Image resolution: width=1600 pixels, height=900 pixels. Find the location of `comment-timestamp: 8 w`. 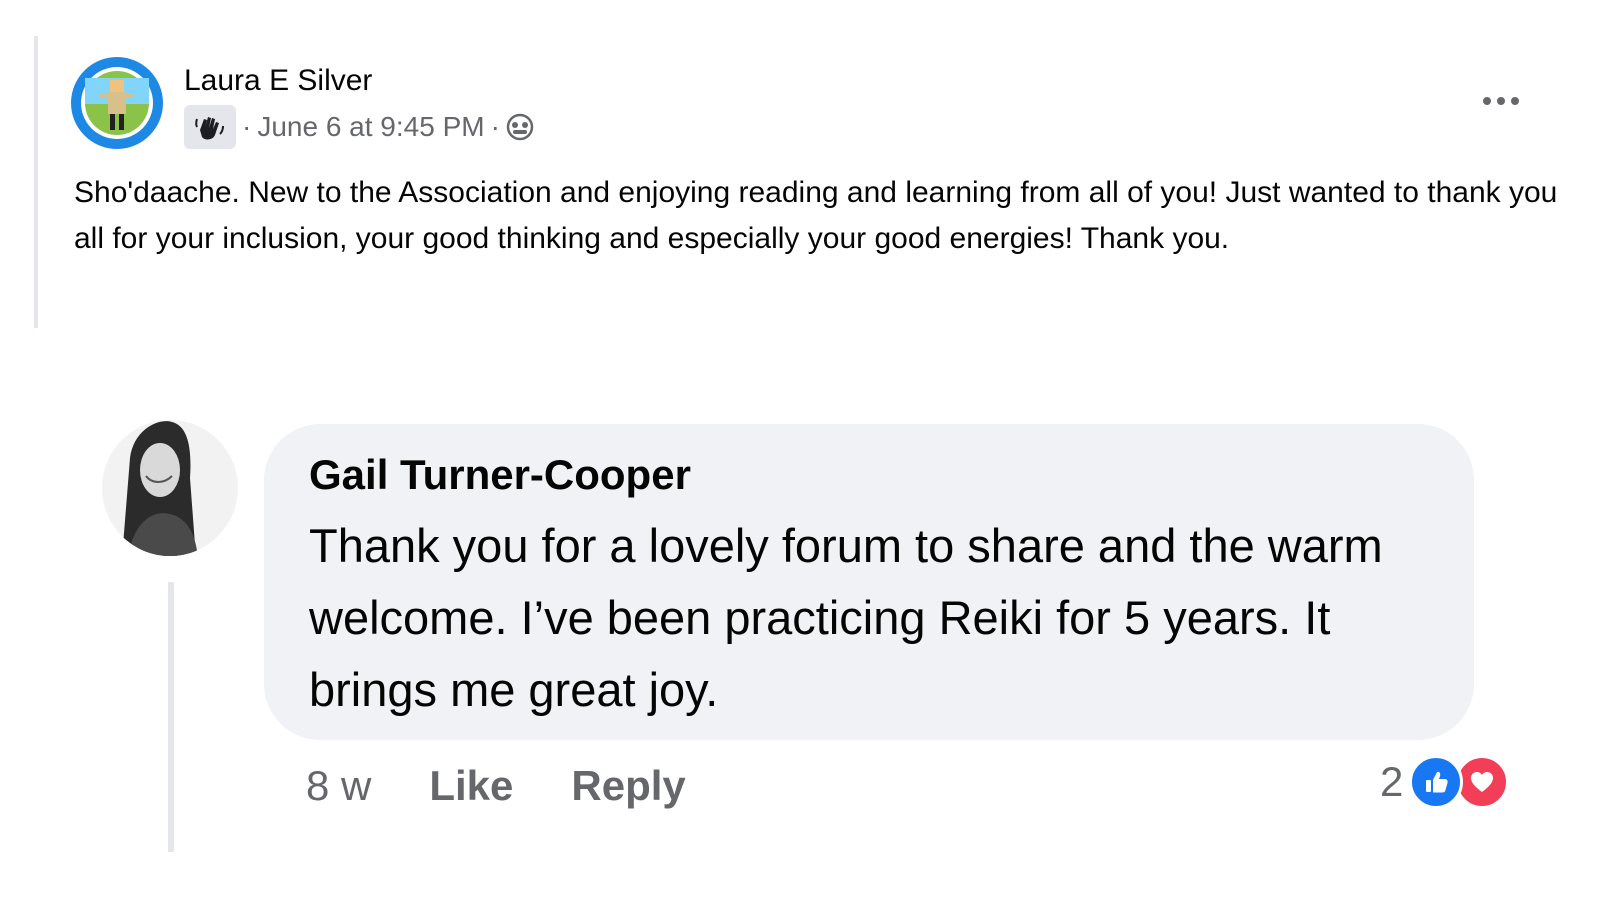

comment-timestamp: 8 w is located at coordinates (338, 786).